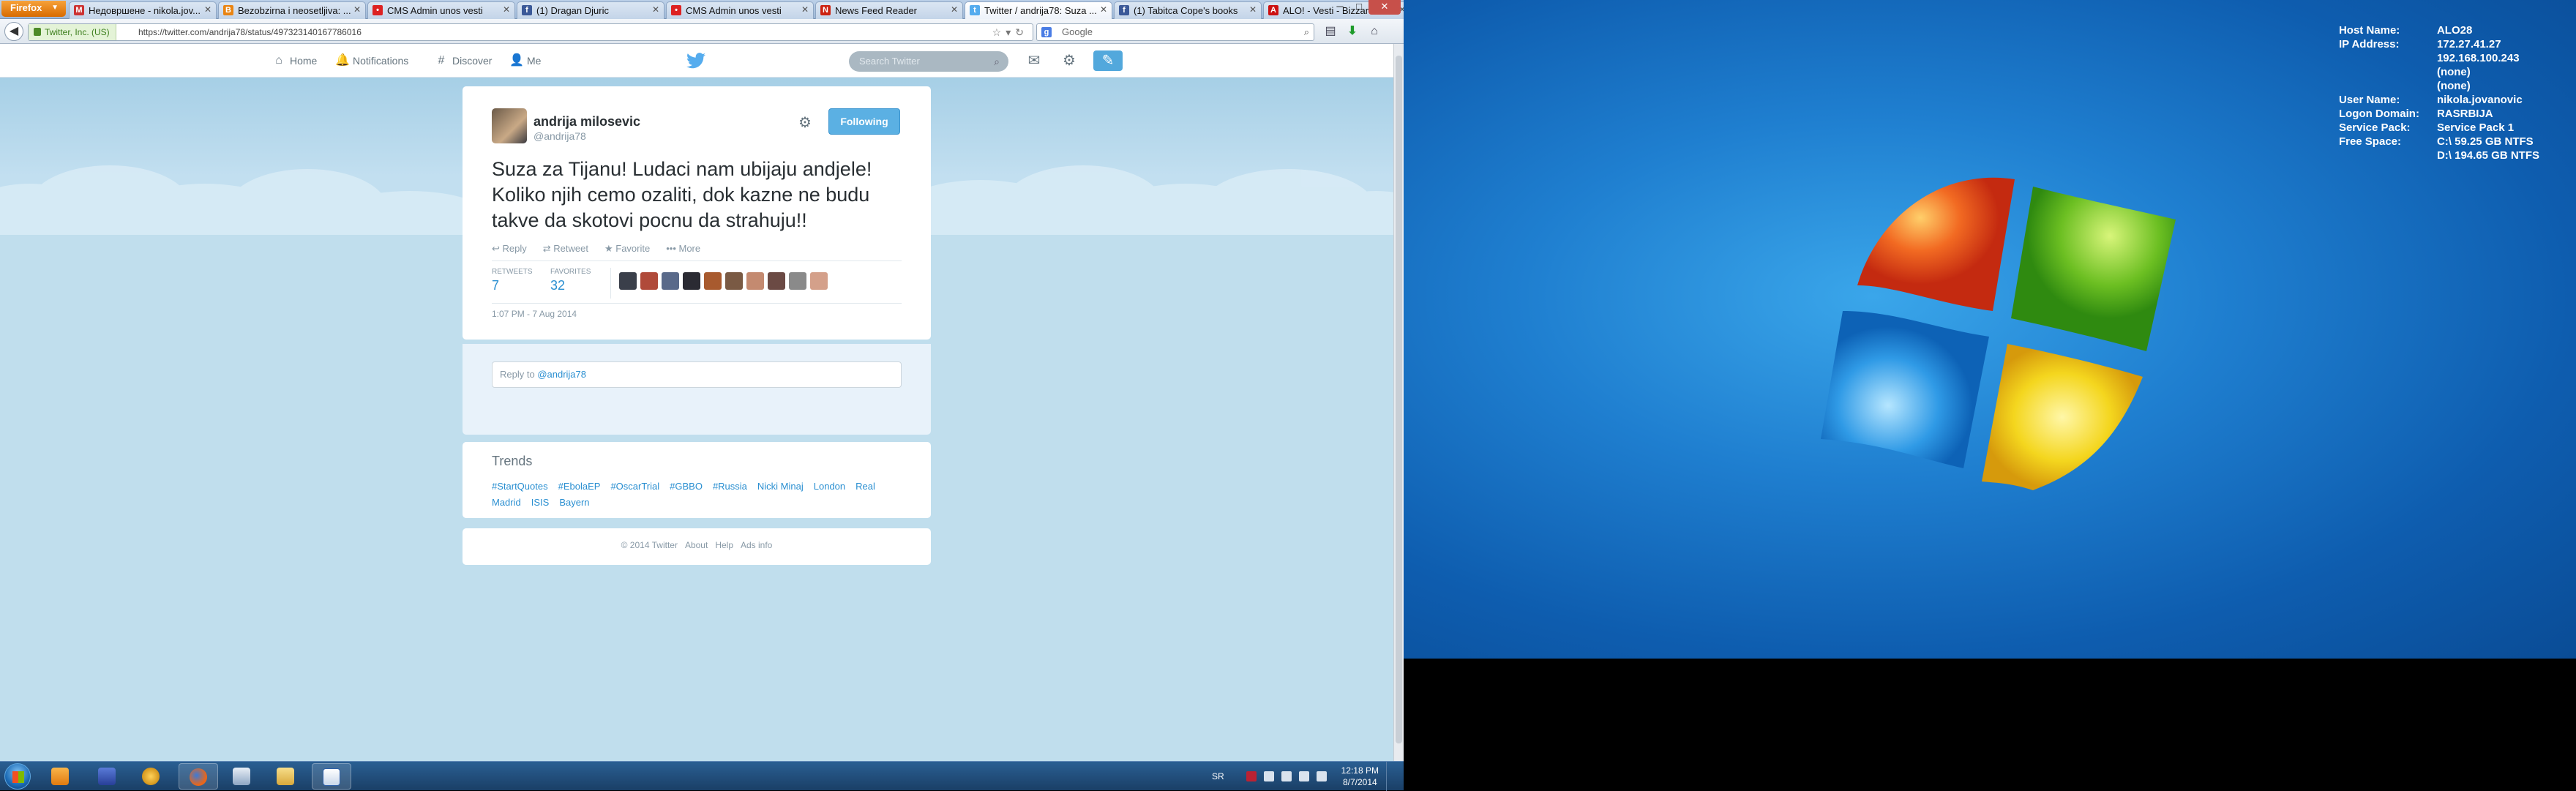 The width and height of the screenshot is (2576, 791). What do you see at coordinates (1374, 31) in the screenshot?
I see `home-icon: ⌂` at bounding box center [1374, 31].